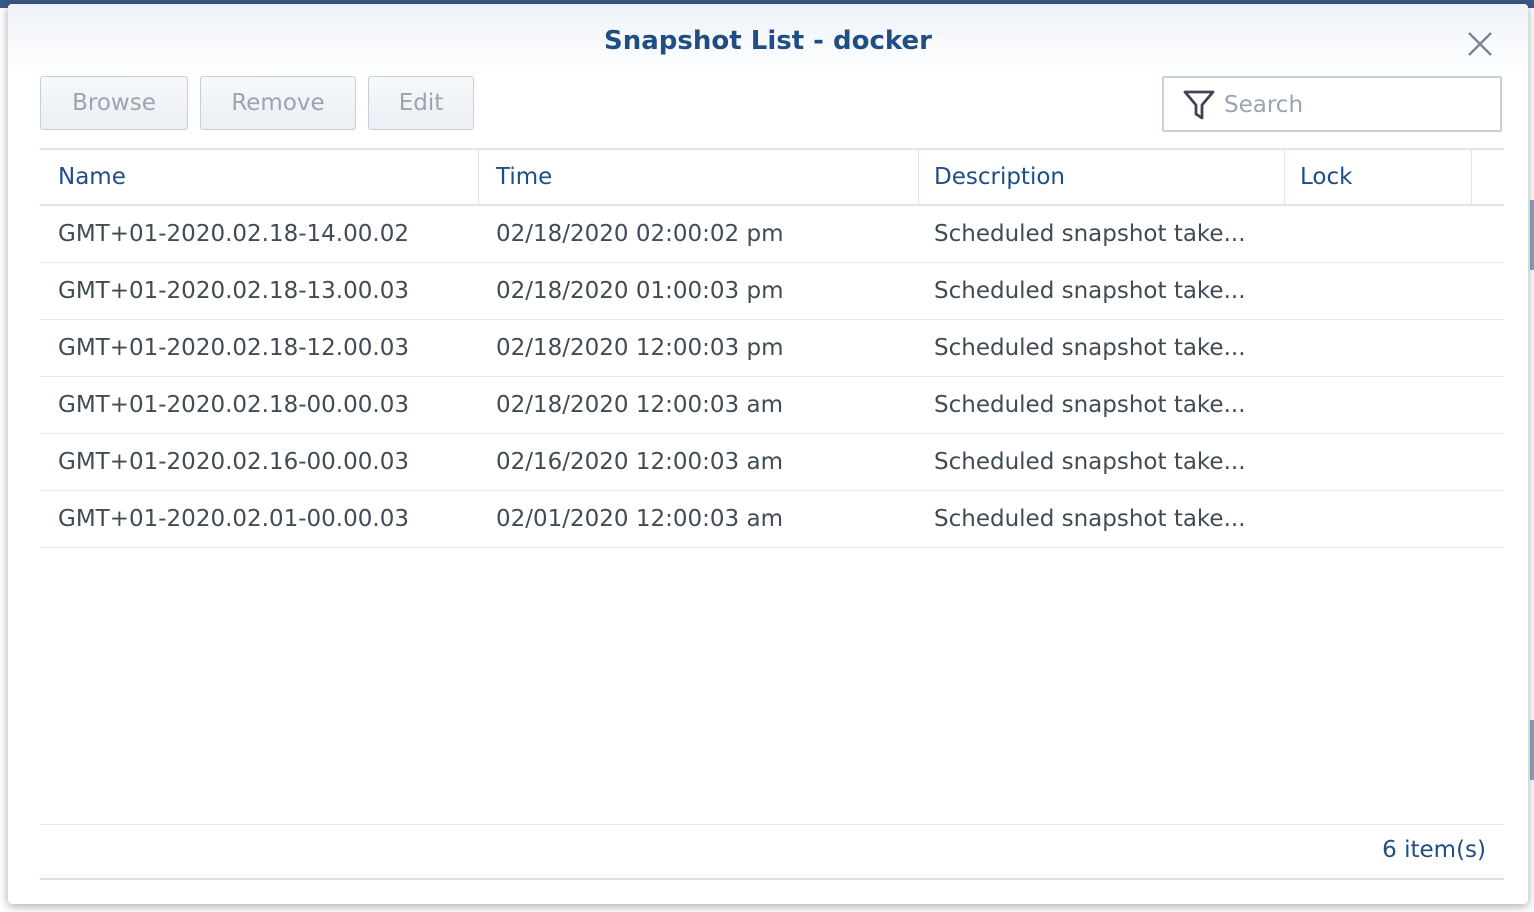 The width and height of the screenshot is (1534, 912). Describe the element at coordinates (233, 462) in the screenshot. I see `cell-name: GMT+01-2020.02.16-00.00.03` at that location.